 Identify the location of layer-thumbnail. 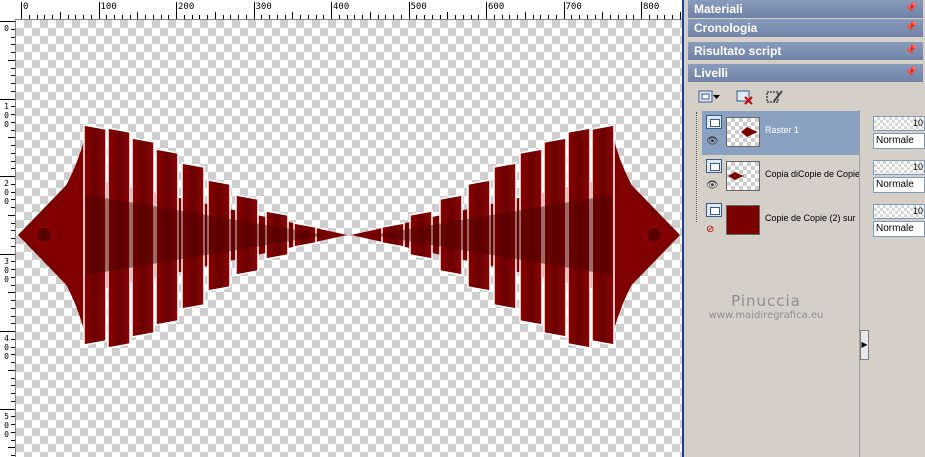
(743, 132).